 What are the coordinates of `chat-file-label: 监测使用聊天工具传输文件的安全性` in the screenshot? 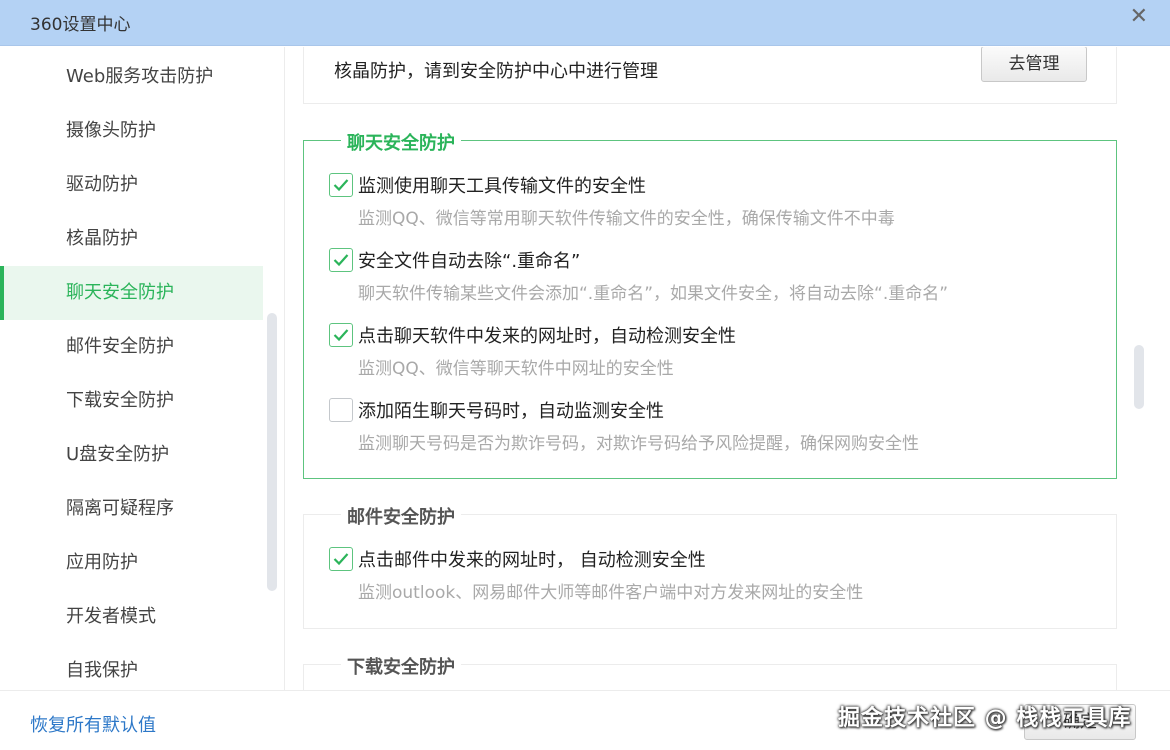 It's located at (502, 186).